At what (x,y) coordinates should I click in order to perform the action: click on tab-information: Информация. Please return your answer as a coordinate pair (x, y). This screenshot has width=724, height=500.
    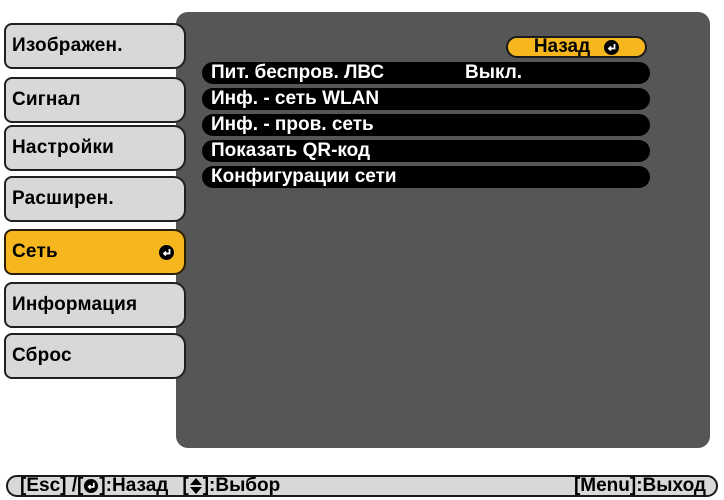
    Looking at the image, I should click on (95, 305).